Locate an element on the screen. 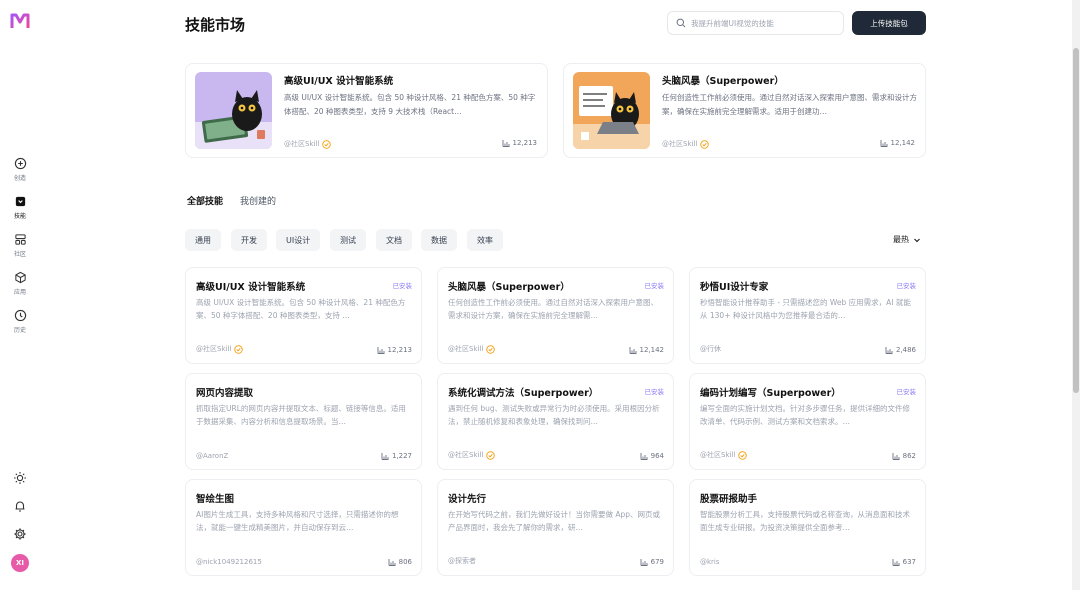 The width and height of the screenshot is (1080, 590). sort-label: 最热 is located at coordinates (901, 239).